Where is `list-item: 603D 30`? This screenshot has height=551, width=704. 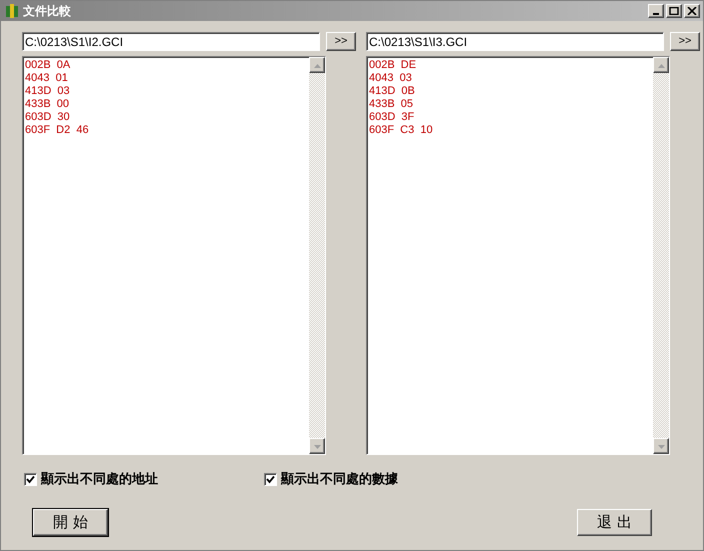
list-item: 603D 30 is located at coordinates (48, 117).